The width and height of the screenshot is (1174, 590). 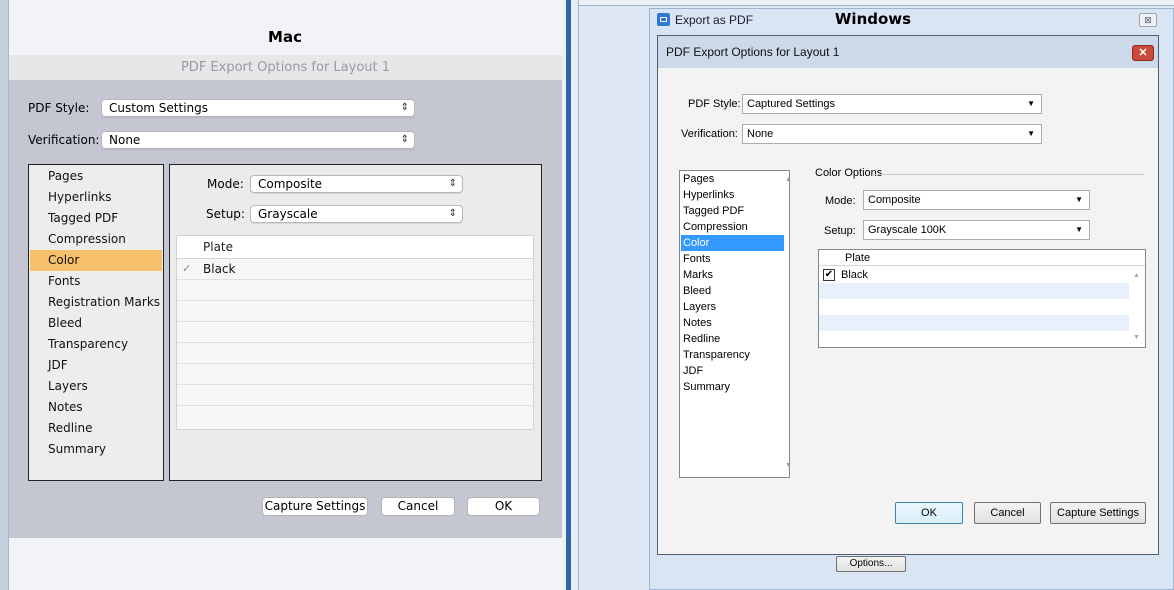 What do you see at coordinates (355, 247) in the screenshot?
I see `mac-plate-header: Plate` at bounding box center [355, 247].